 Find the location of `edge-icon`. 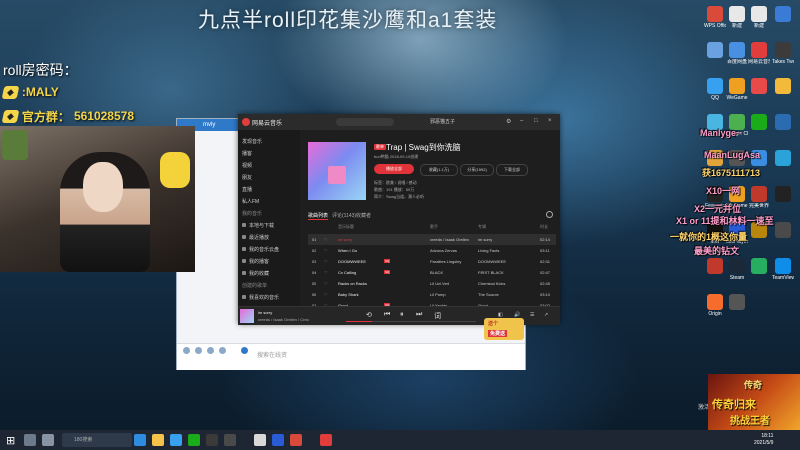

edge-icon is located at coordinates (140, 440).